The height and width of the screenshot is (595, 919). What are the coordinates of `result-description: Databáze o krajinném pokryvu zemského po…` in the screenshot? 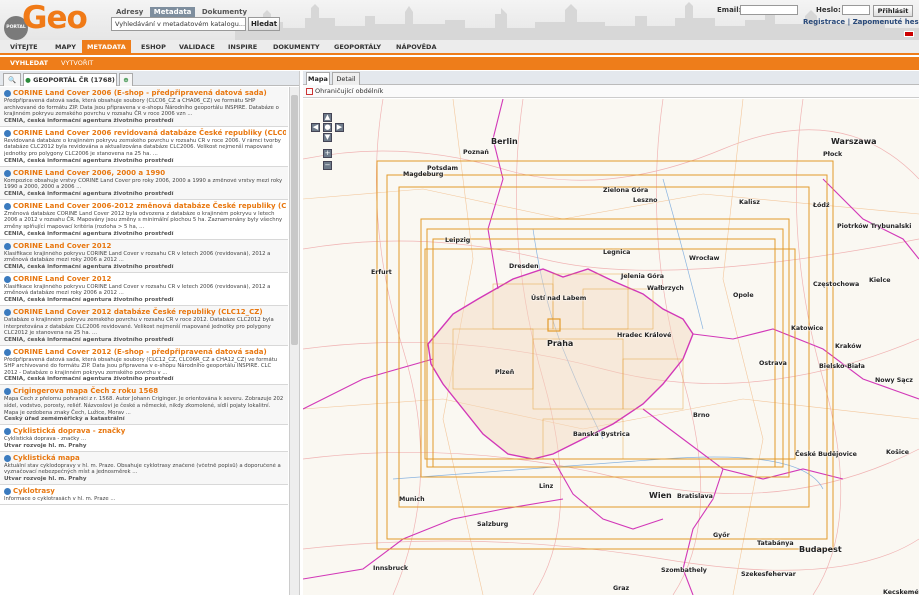 It's located at (139, 326).